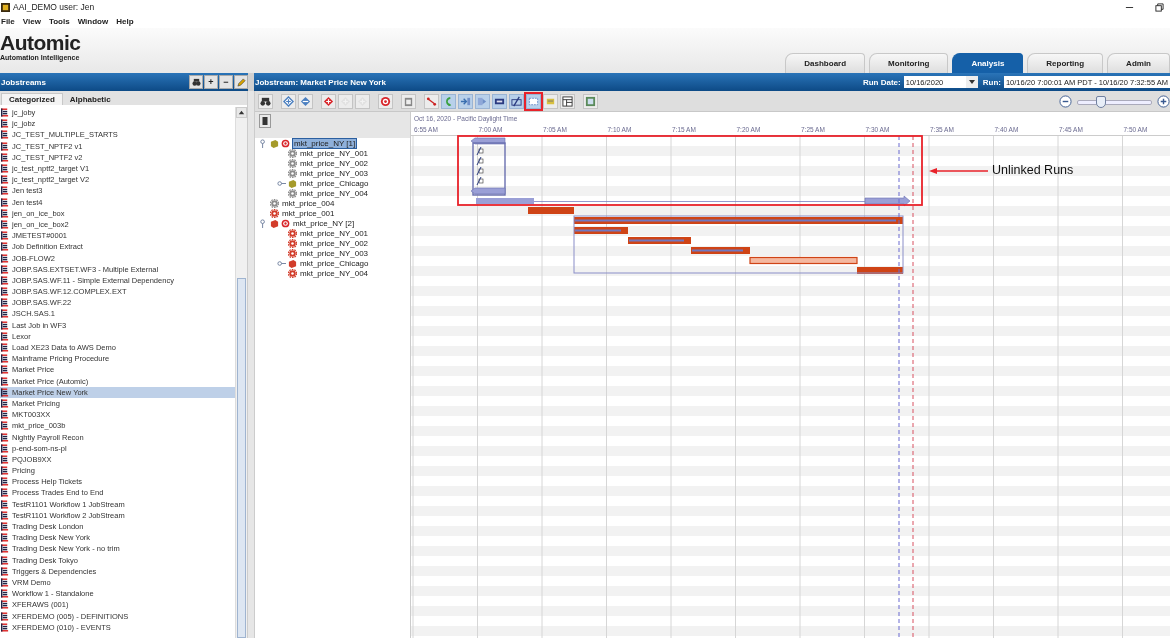 The image size is (1170, 638). Describe the element at coordinates (325, 143) in the screenshot. I see `tree-node: mkt_price_NY [1]` at that location.